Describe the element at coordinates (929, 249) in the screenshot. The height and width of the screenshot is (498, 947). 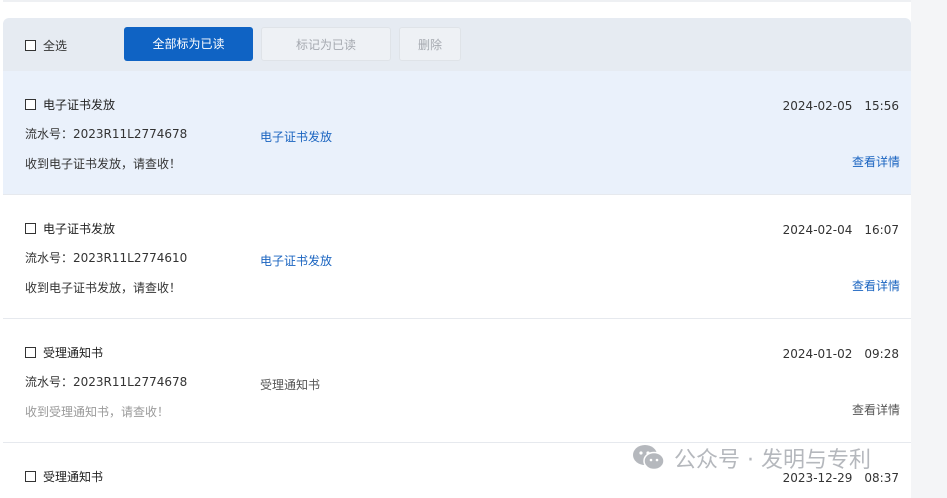
I see `page-background-strip` at that location.